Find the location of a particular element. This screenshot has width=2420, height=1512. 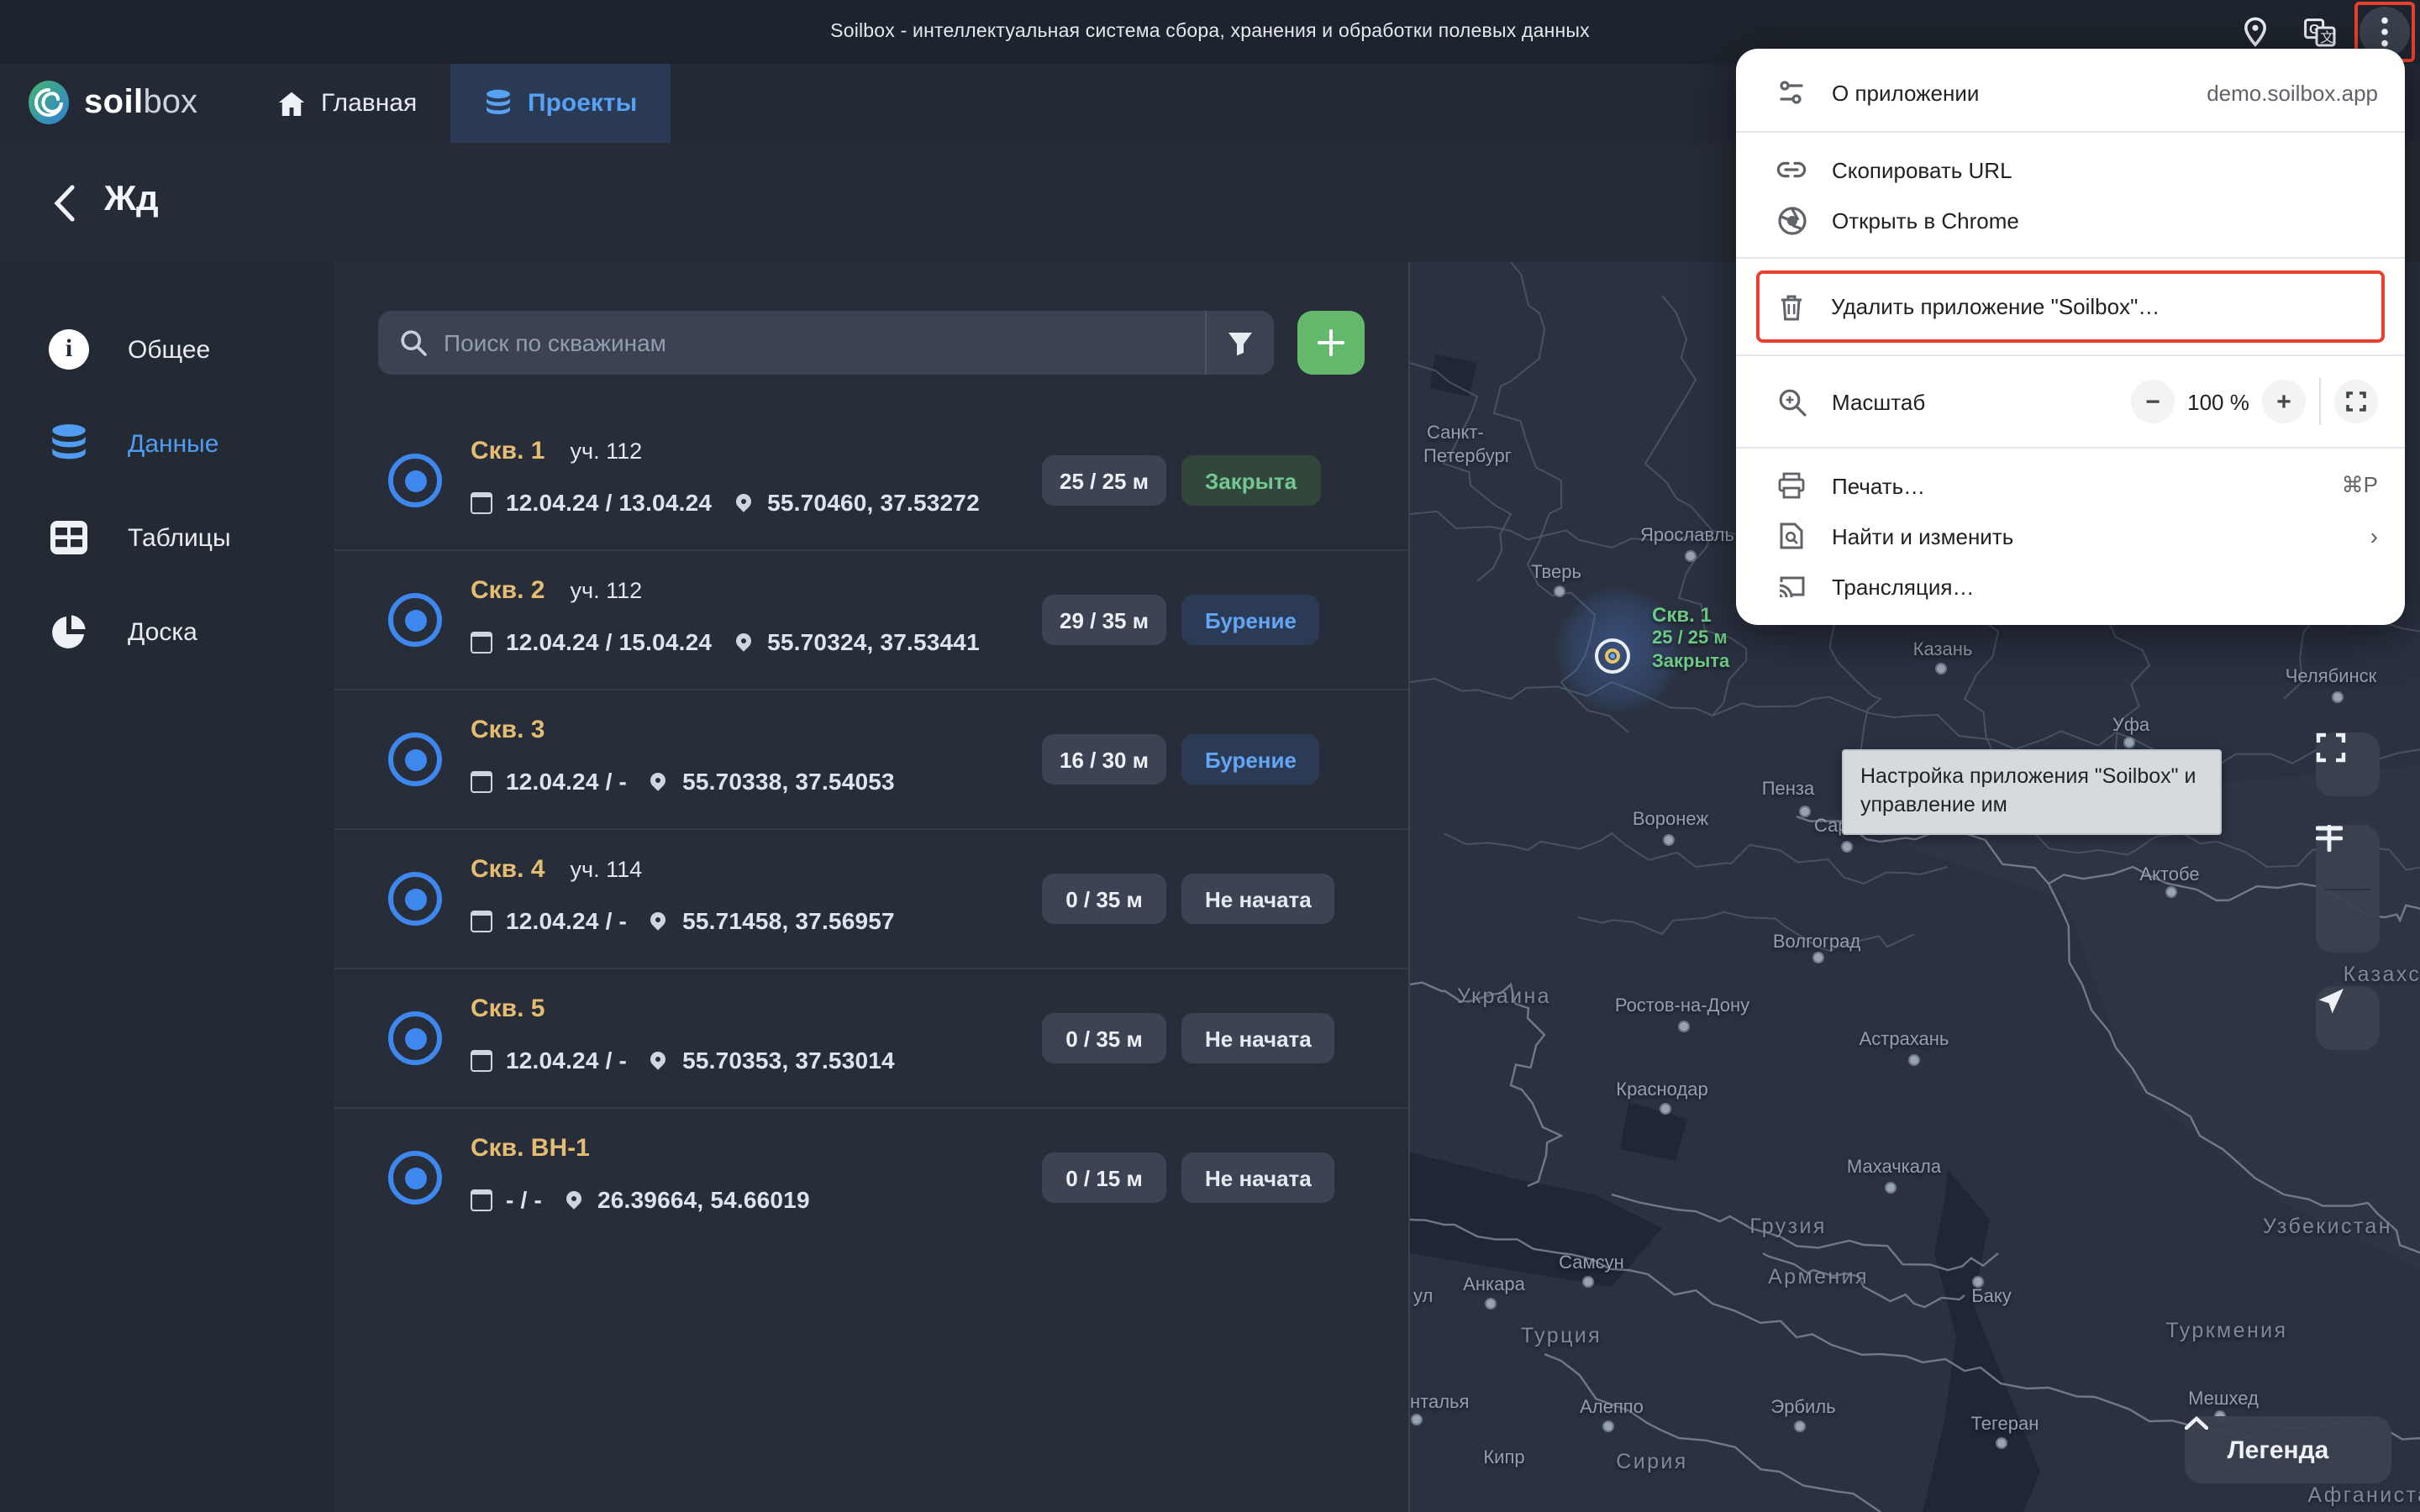

map-city-label: Астрахань is located at coordinates (1904, 1040).